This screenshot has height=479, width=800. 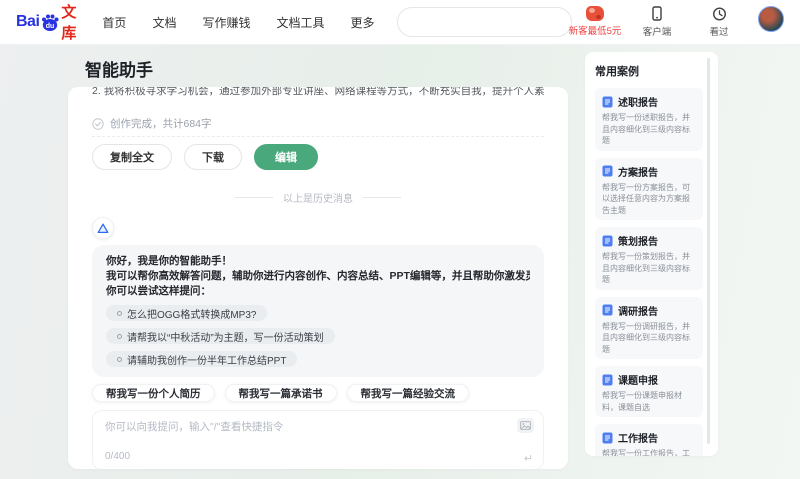 What do you see at coordinates (132, 157) in the screenshot?
I see `copy-all-button: 复制全文` at bounding box center [132, 157].